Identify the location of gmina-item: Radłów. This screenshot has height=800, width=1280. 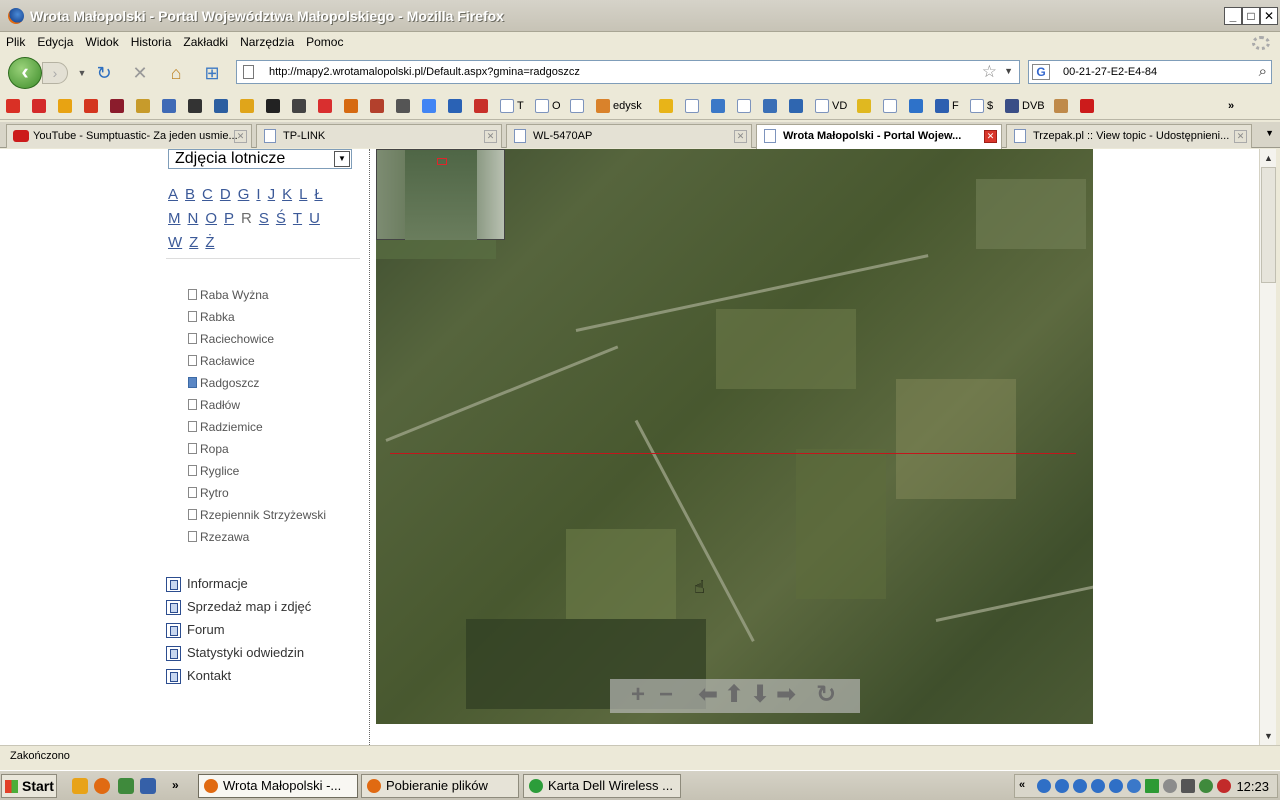
(273, 409).